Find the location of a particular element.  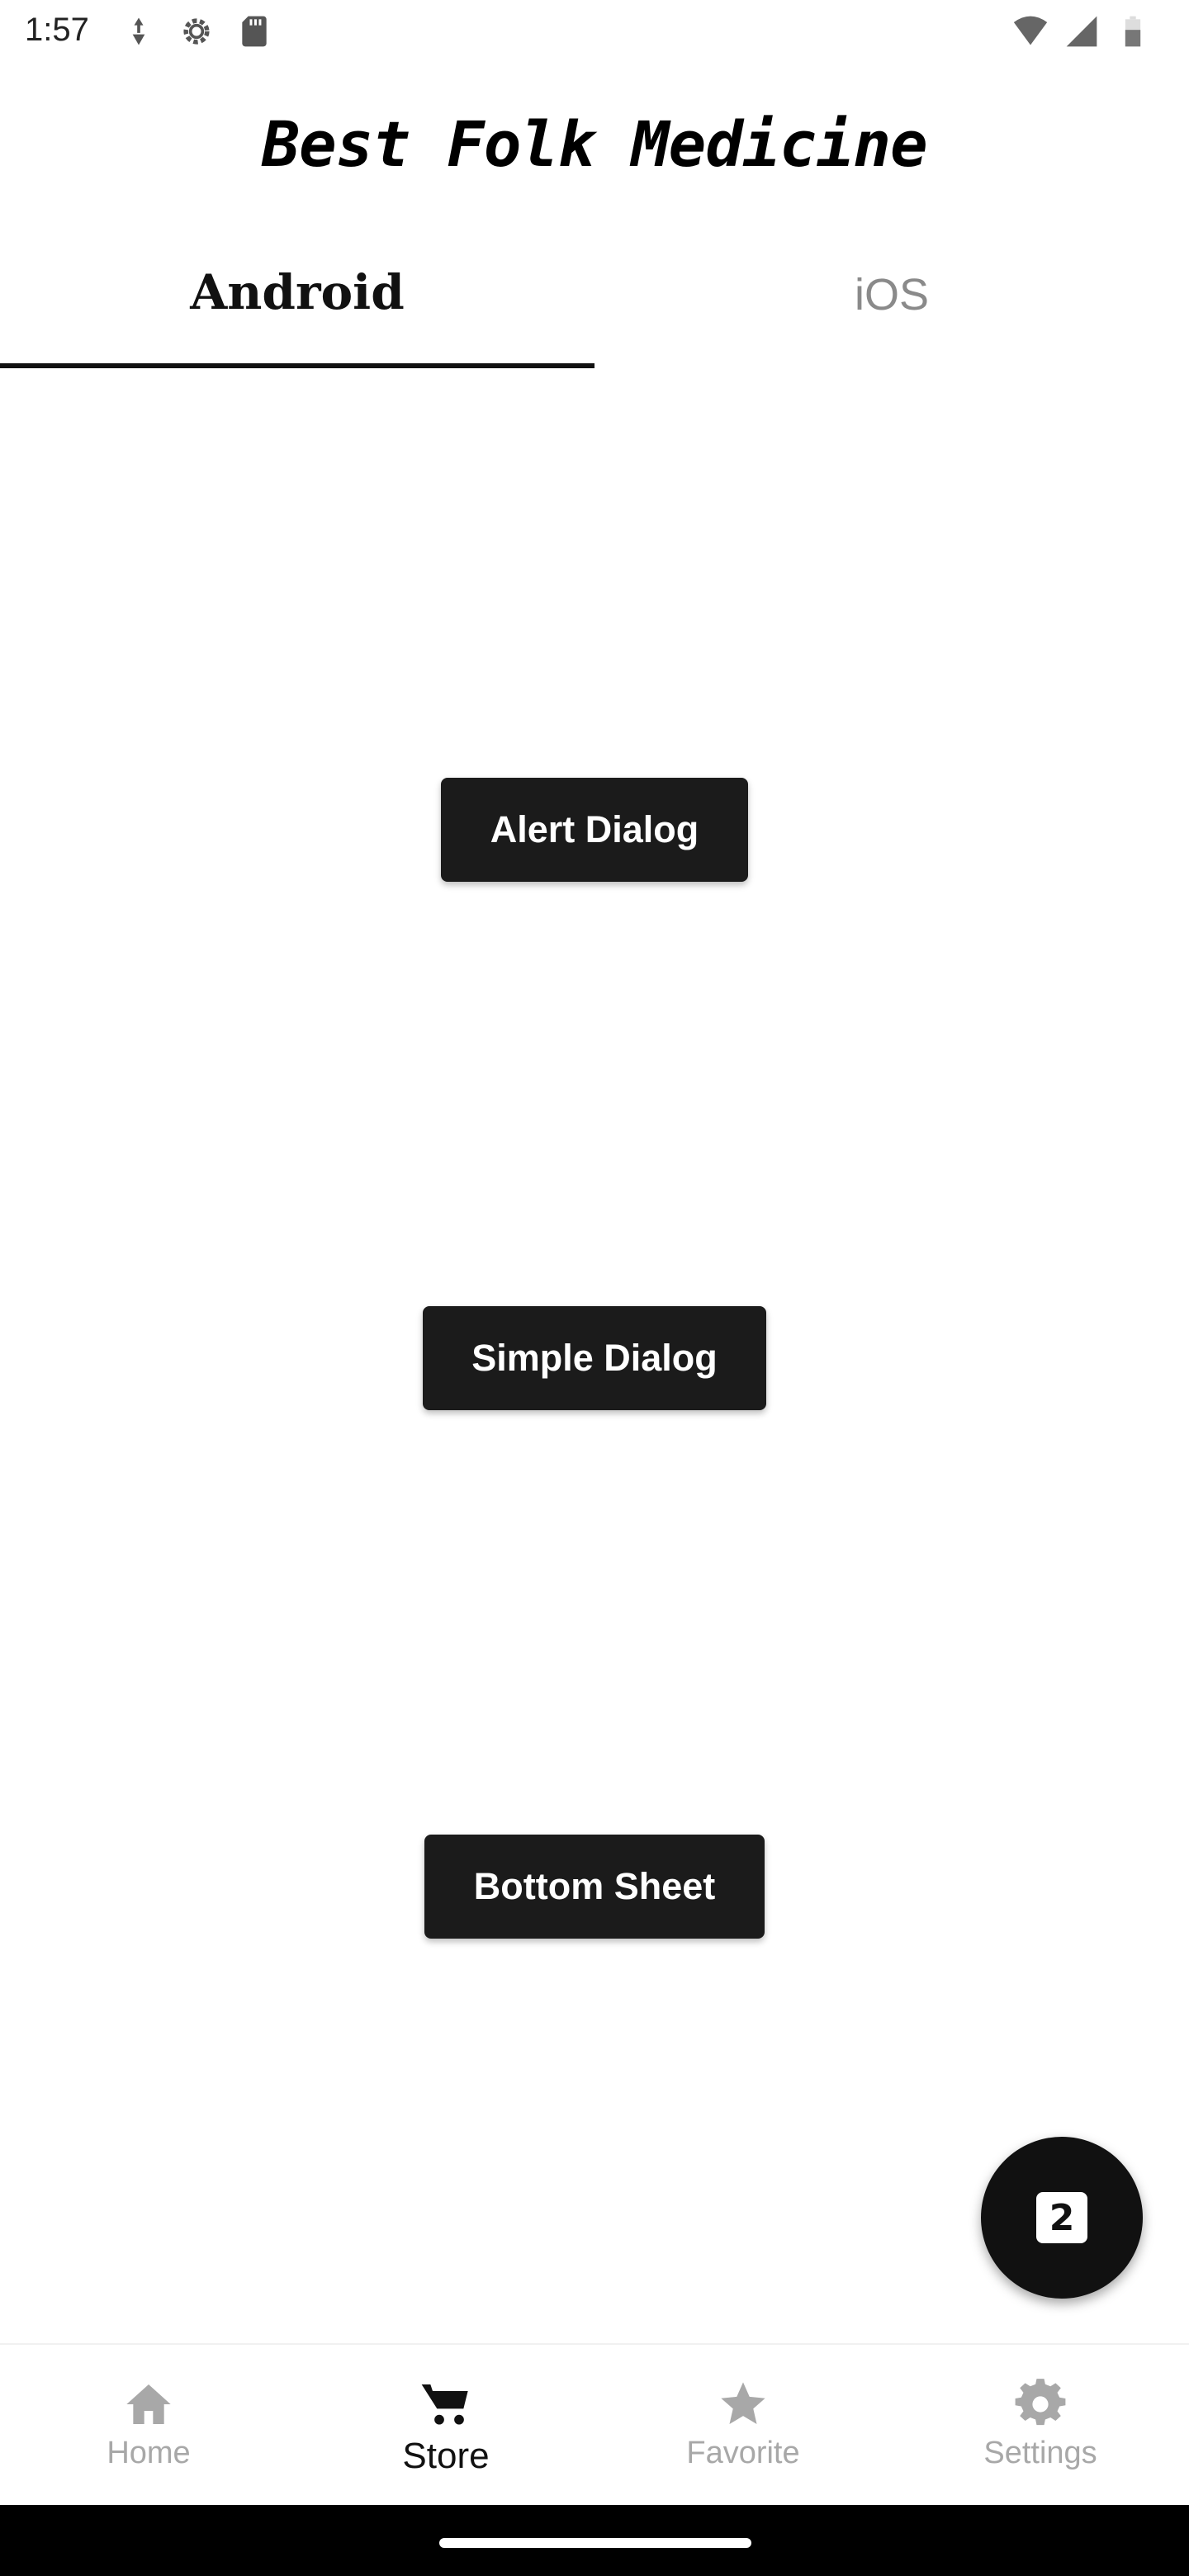

app-title: Best Folk Medicine is located at coordinates (595, 144).